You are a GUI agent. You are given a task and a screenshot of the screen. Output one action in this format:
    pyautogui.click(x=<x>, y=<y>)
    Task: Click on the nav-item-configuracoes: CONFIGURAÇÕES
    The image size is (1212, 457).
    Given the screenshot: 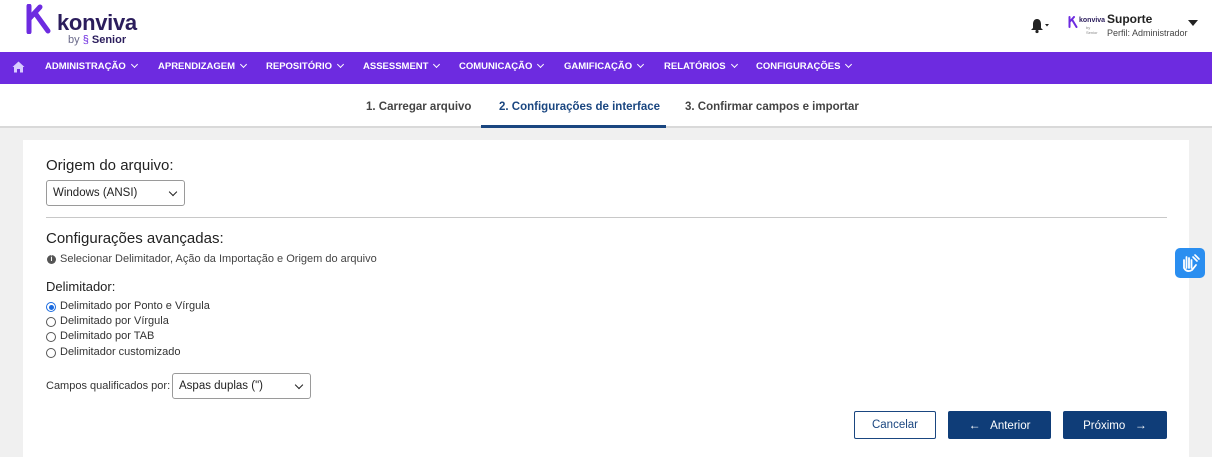 What is the action you would take?
    pyautogui.click(x=804, y=68)
    